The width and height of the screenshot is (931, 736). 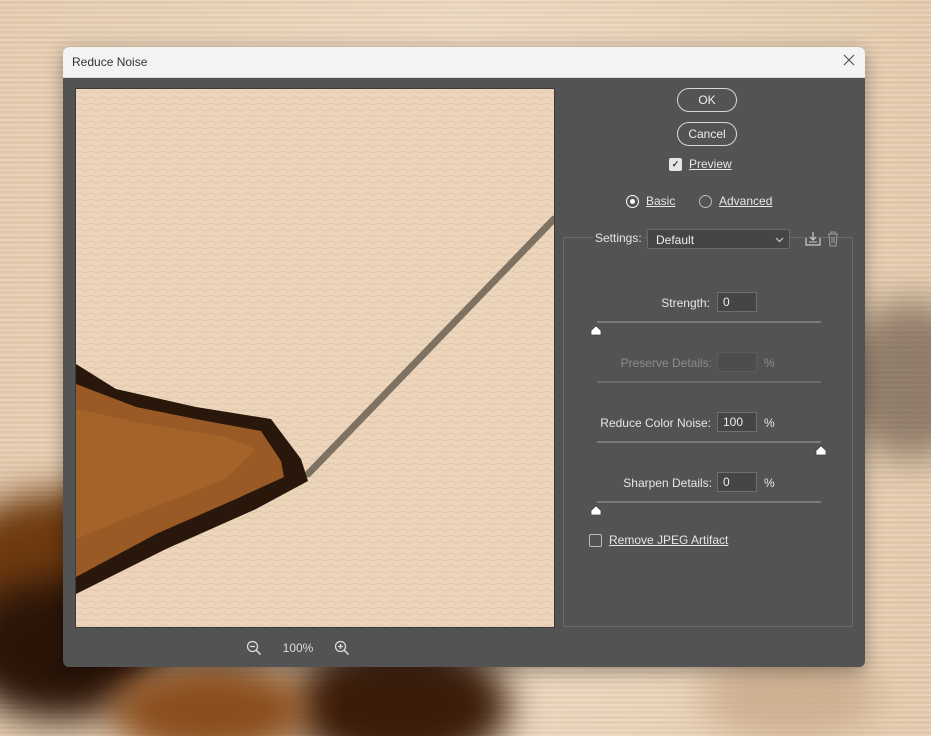 What do you see at coordinates (632, 201) in the screenshot?
I see `basic-radio` at bounding box center [632, 201].